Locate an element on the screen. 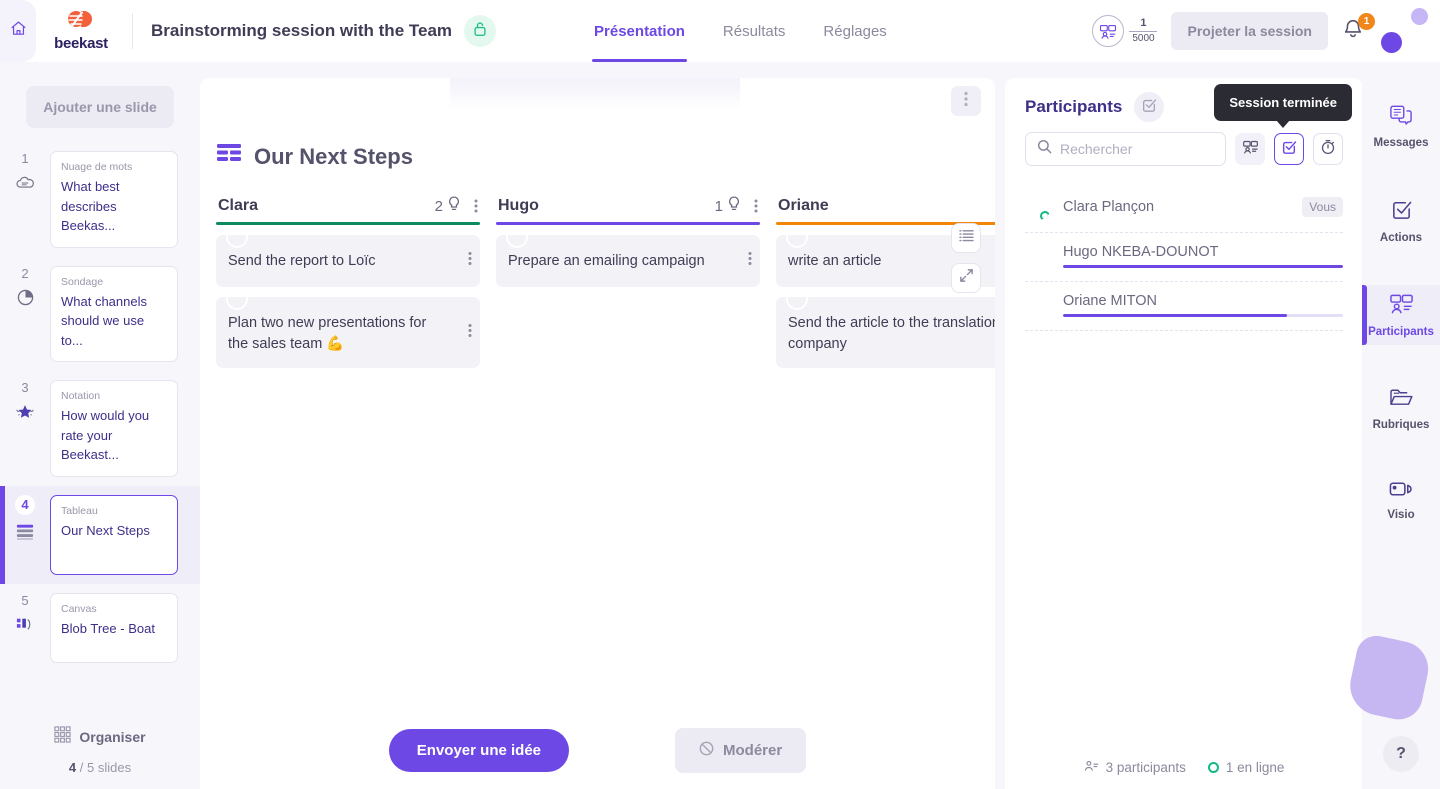 Image resolution: width=1440 pixels, height=789 pixels. rail-item-visio: Visio is located at coordinates (1401, 500).